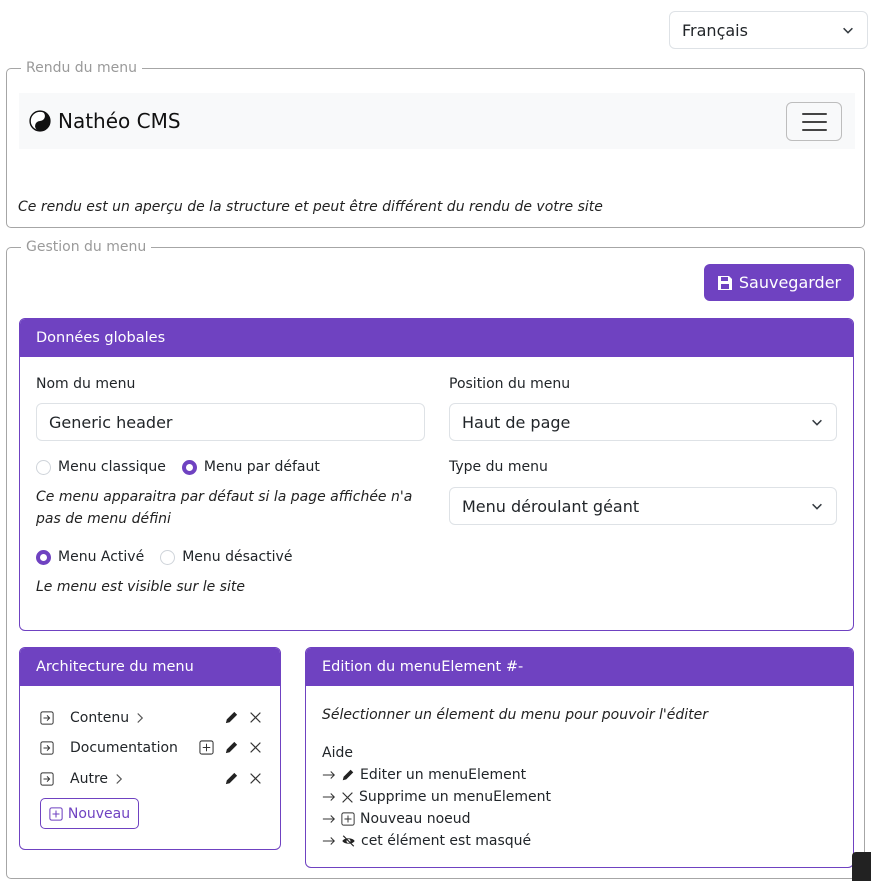 The width and height of the screenshot is (871, 881). Describe the element at coordinates (643, 506) in the screenshot. I see `menu-type-select: Menu déroulant géant` at that location.